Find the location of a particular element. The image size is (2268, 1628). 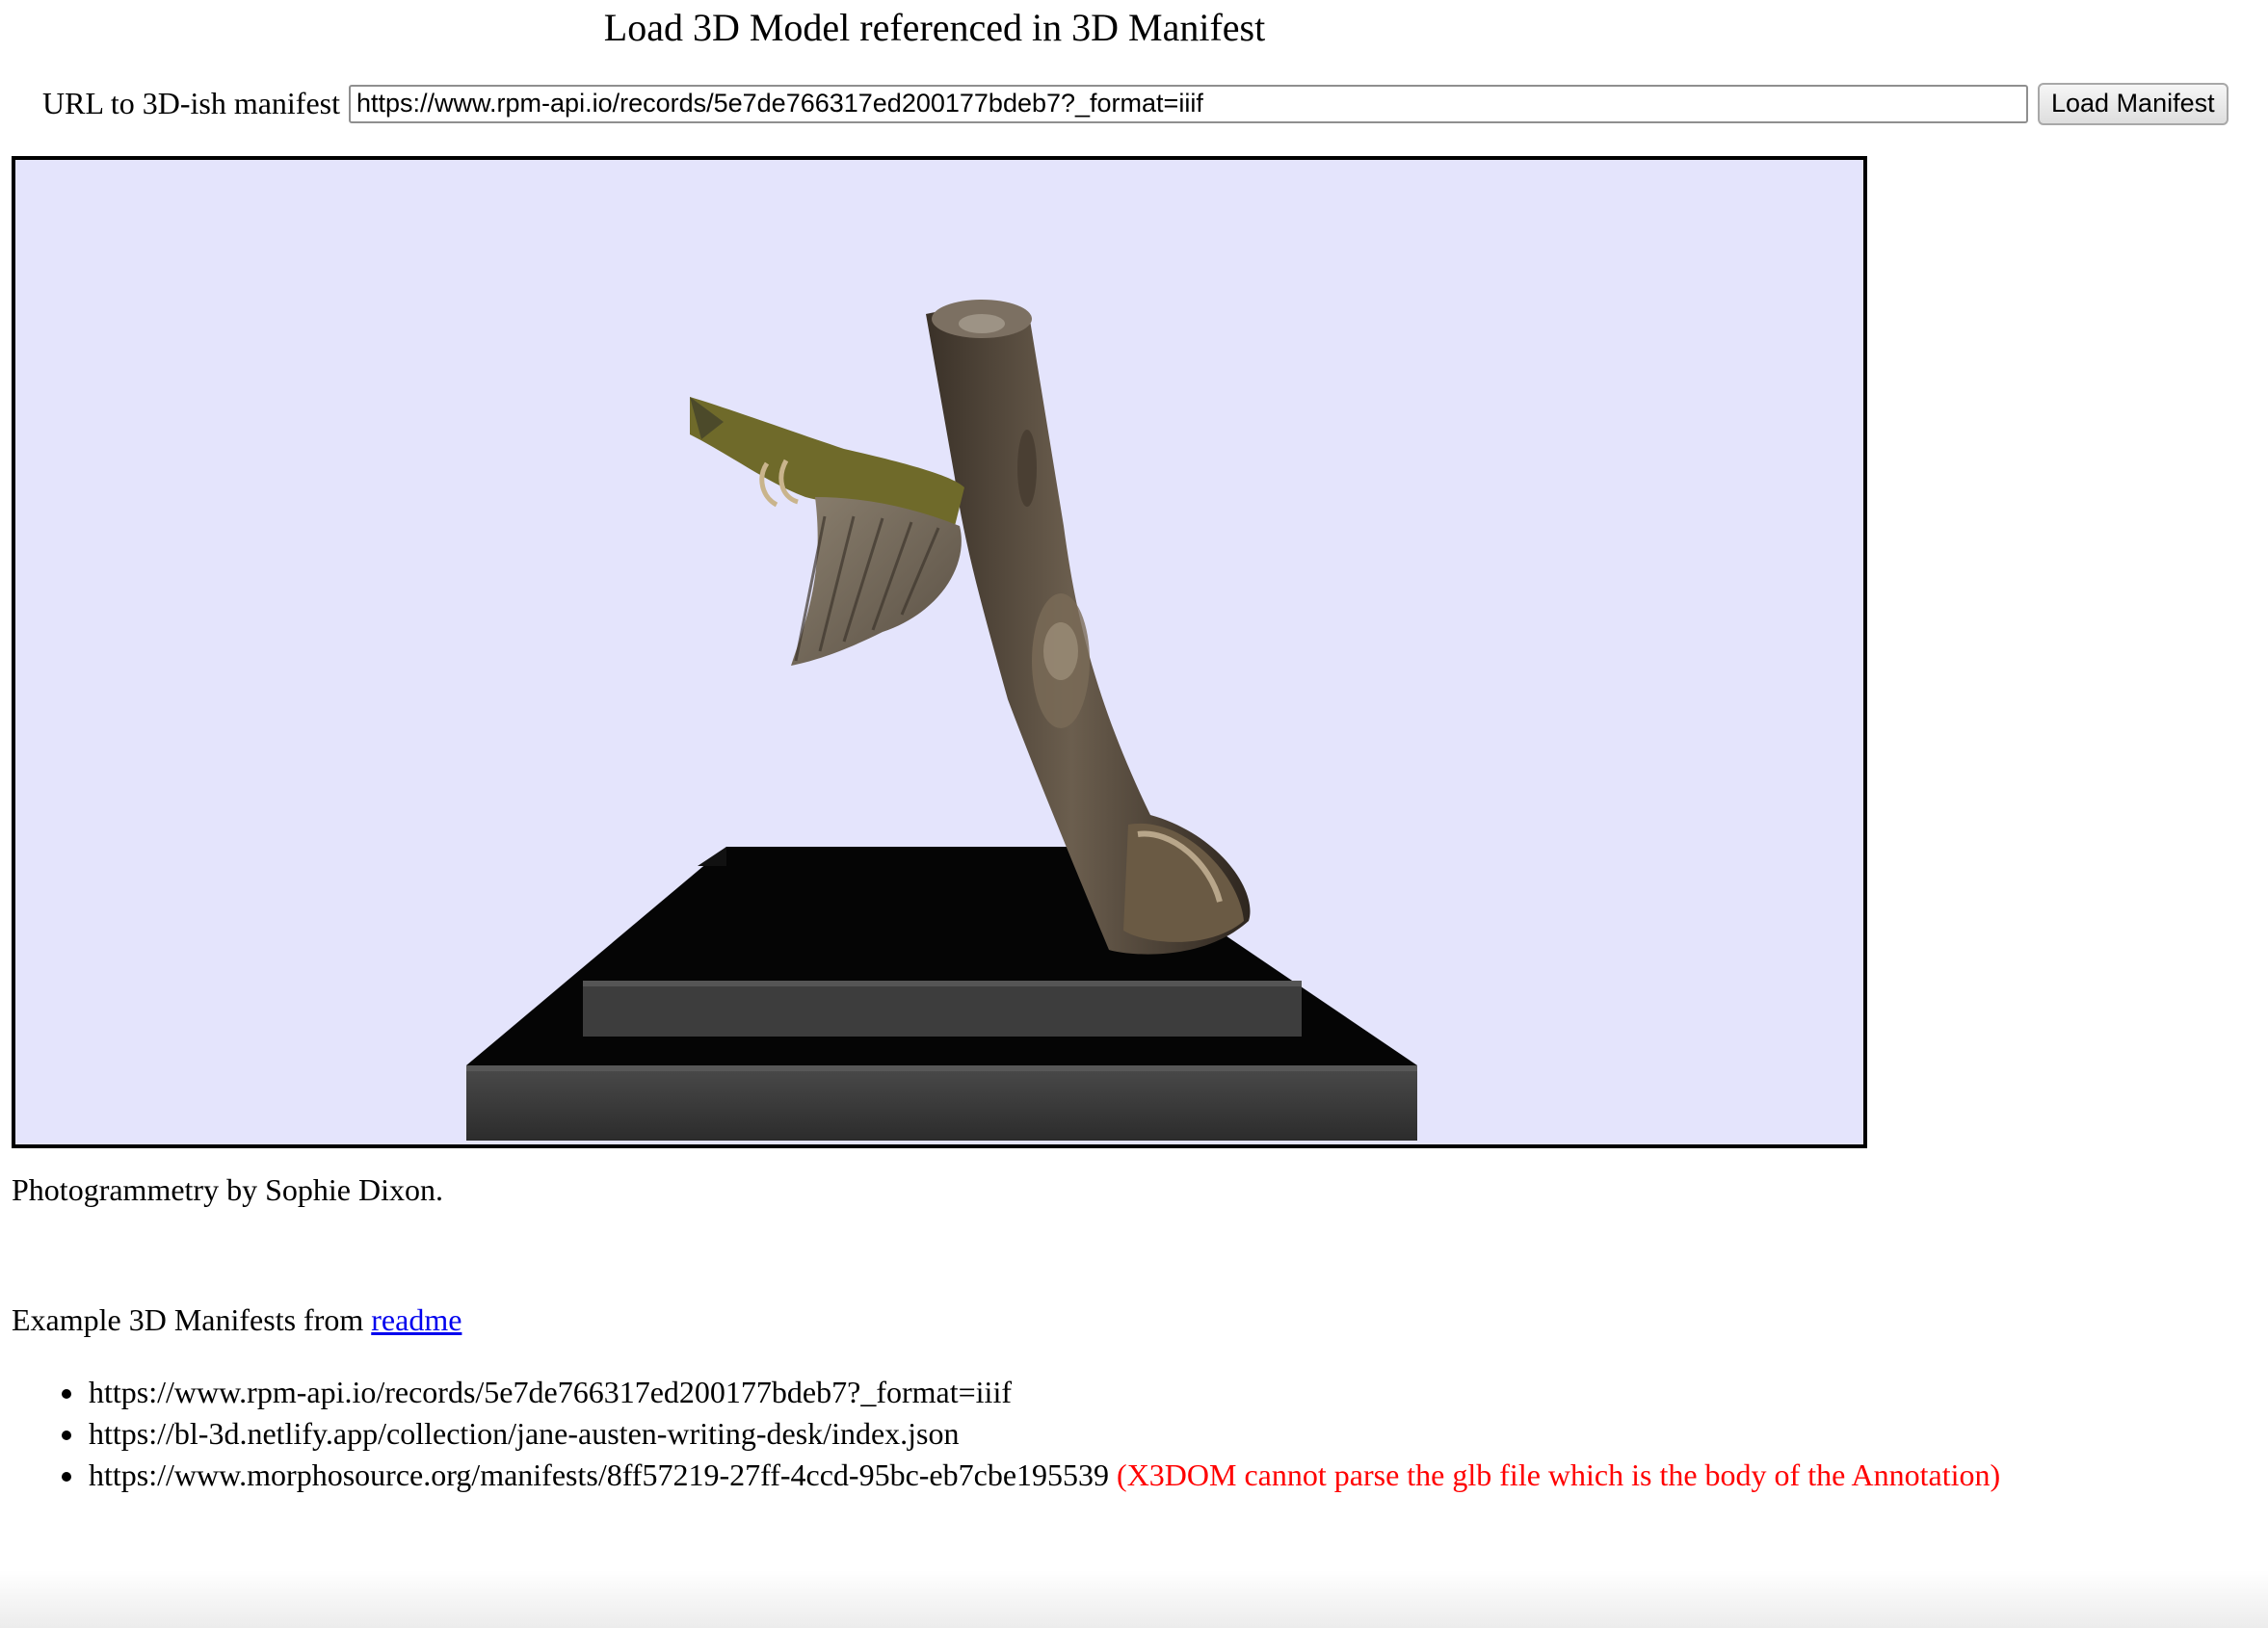

manifest-url-label: URL to 3D-ish manifest is located at coordinates (191, 103).